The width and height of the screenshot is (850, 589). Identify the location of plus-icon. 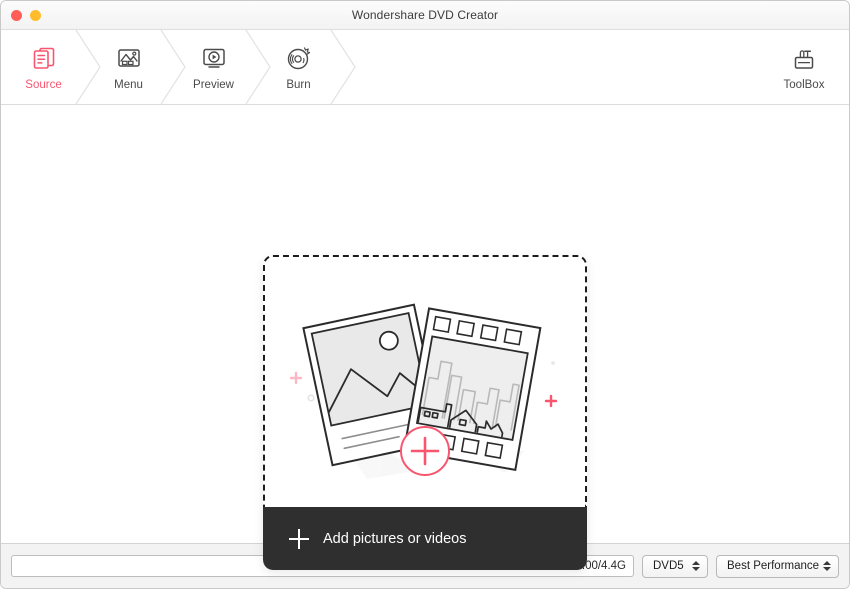
(299, 538).